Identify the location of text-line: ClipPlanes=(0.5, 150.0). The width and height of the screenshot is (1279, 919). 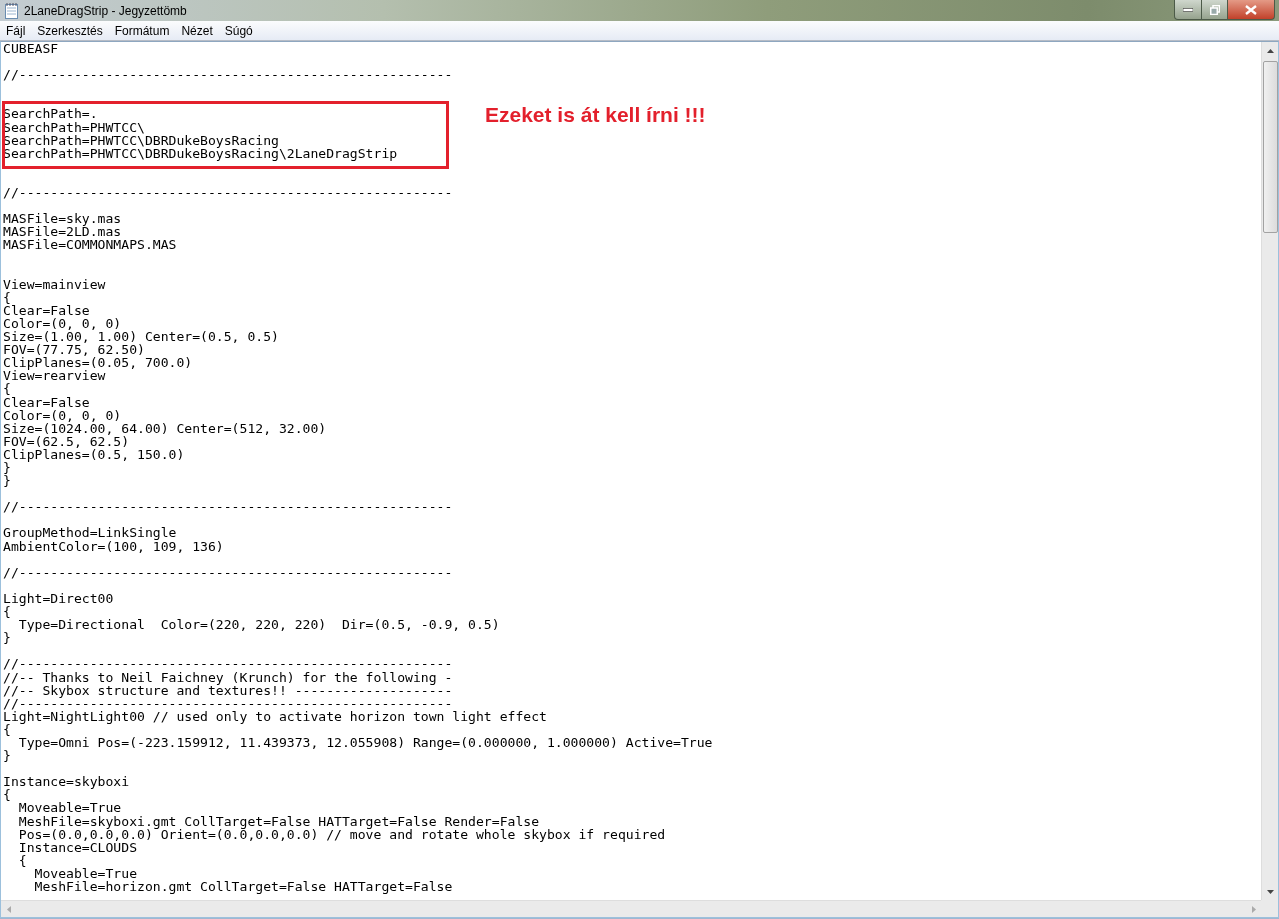
(94, 454).